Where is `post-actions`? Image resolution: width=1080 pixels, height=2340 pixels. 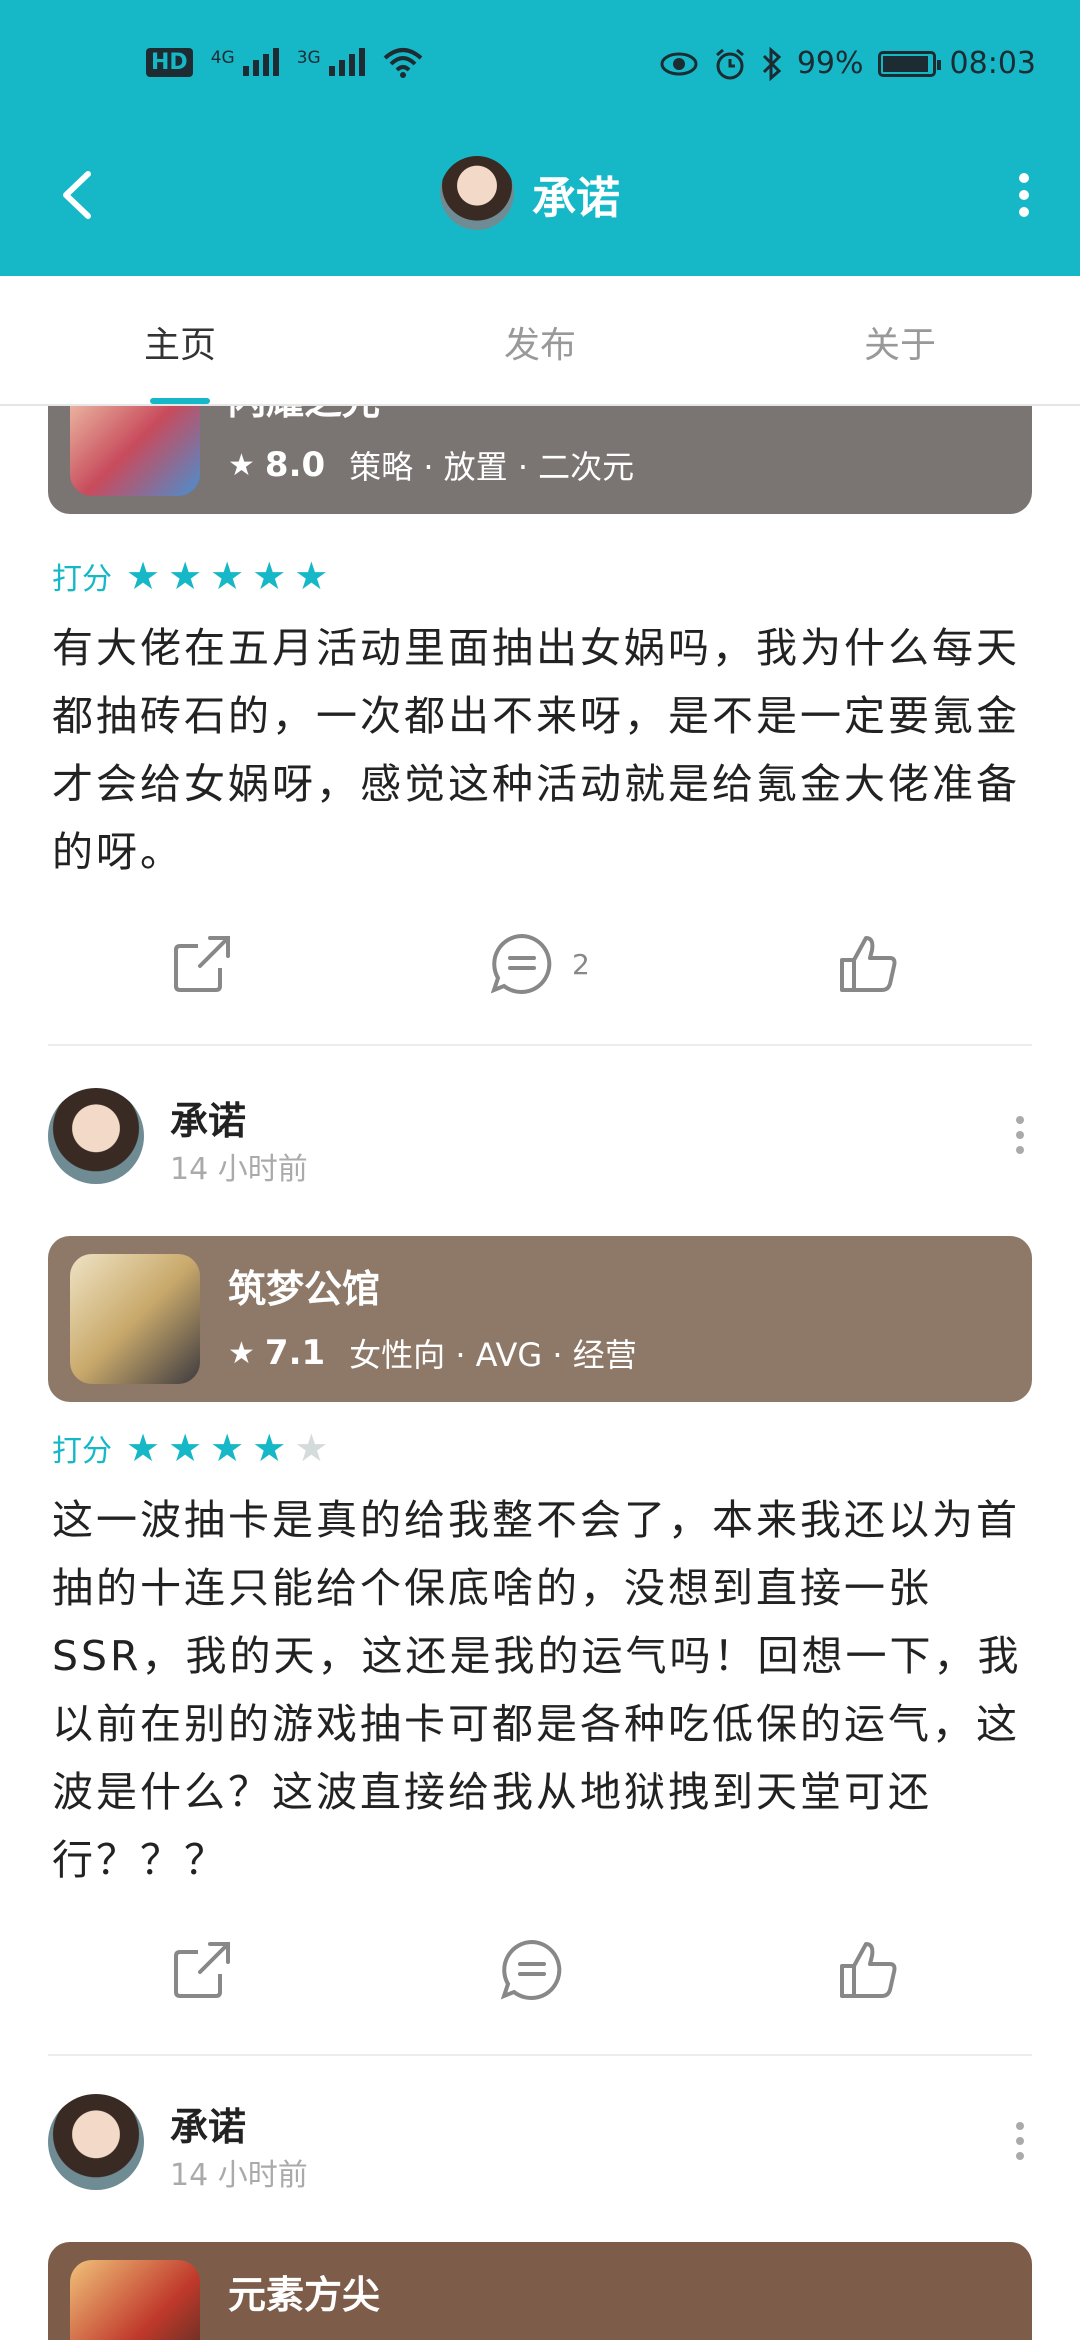 post-actions is located at coordinates (540, 1970).